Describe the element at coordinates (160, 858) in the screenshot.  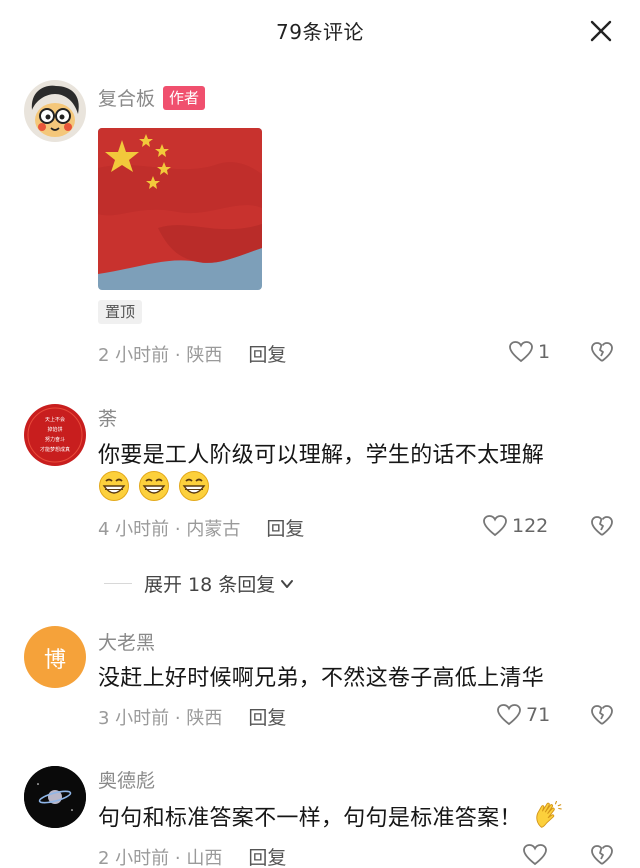
I see `comment-time-location: 2 小时前 · 山西` at that location.